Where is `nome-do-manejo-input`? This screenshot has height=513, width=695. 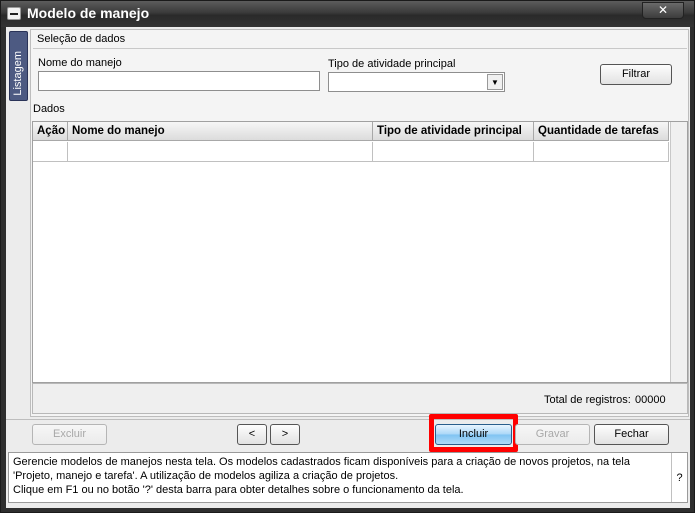
nome-do-manejo-input is located at coordinates (179, 81).